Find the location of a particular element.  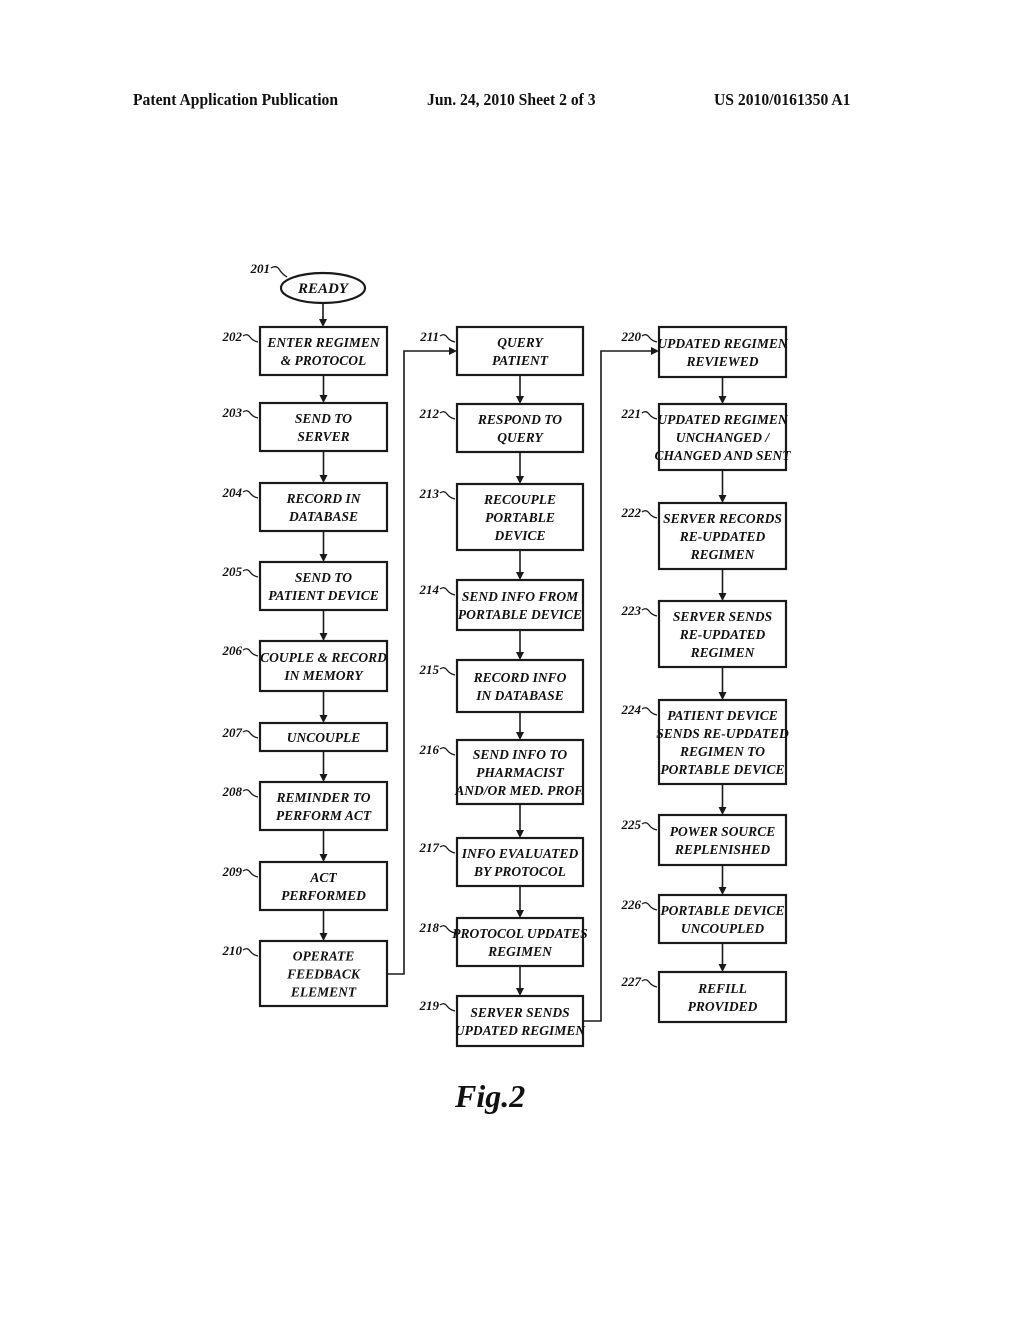

step-label: REMINDER TO is located at coordinates (323, 797).